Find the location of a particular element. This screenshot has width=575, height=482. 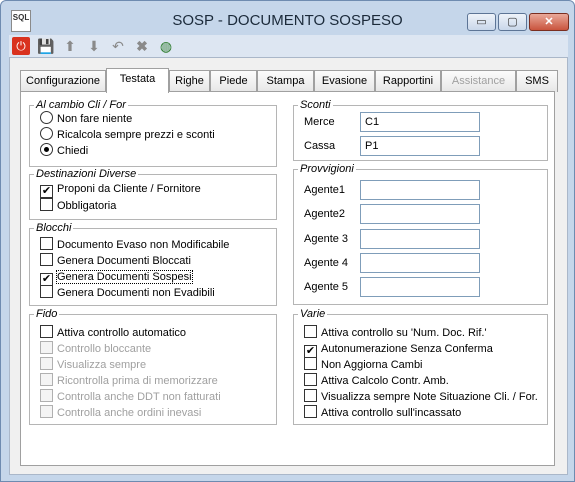

tab-piede: Piede is located at coordinates (233, 81).